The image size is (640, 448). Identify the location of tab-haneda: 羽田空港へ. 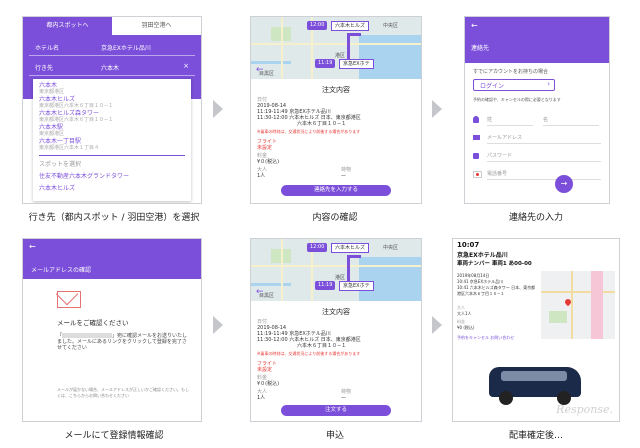
(156, 26).